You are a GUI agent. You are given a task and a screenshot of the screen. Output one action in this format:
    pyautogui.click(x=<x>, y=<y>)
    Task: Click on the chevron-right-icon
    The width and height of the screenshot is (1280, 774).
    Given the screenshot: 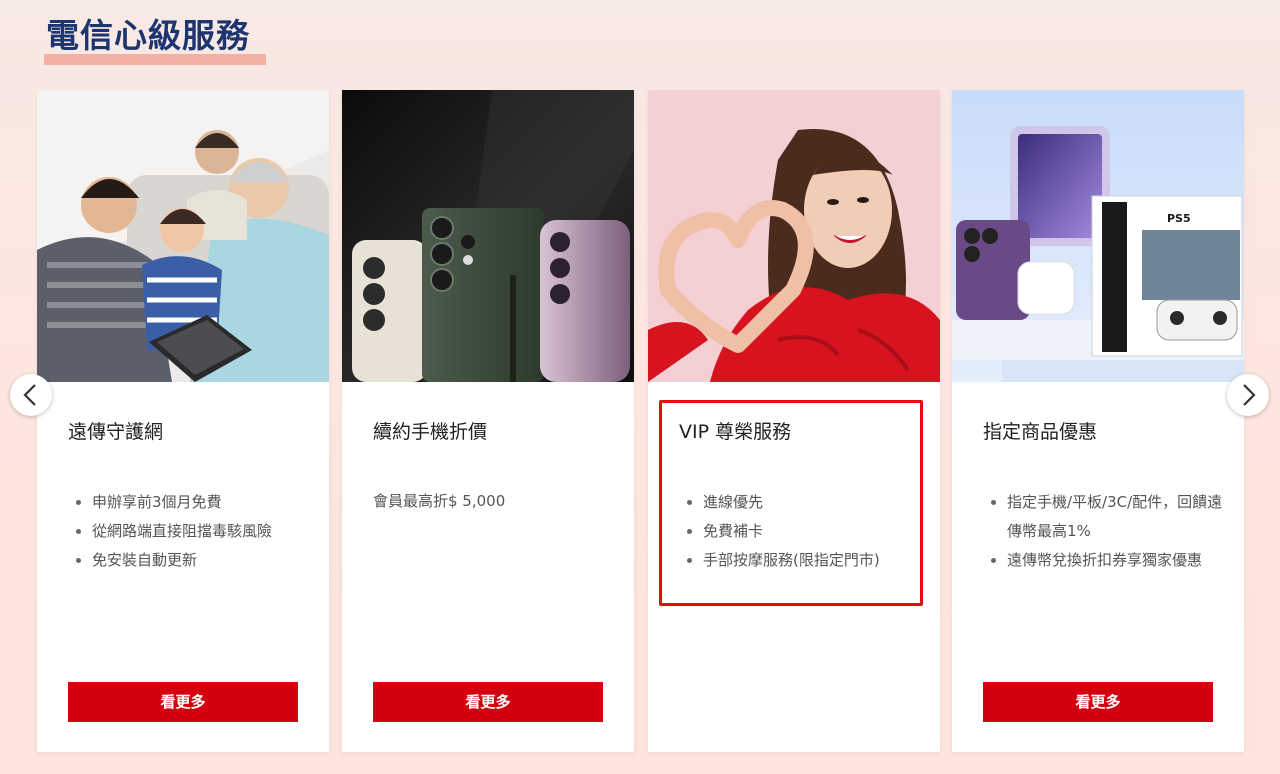 What is the action you would take?
    pyautogui.click(x=1249, y=395)
    